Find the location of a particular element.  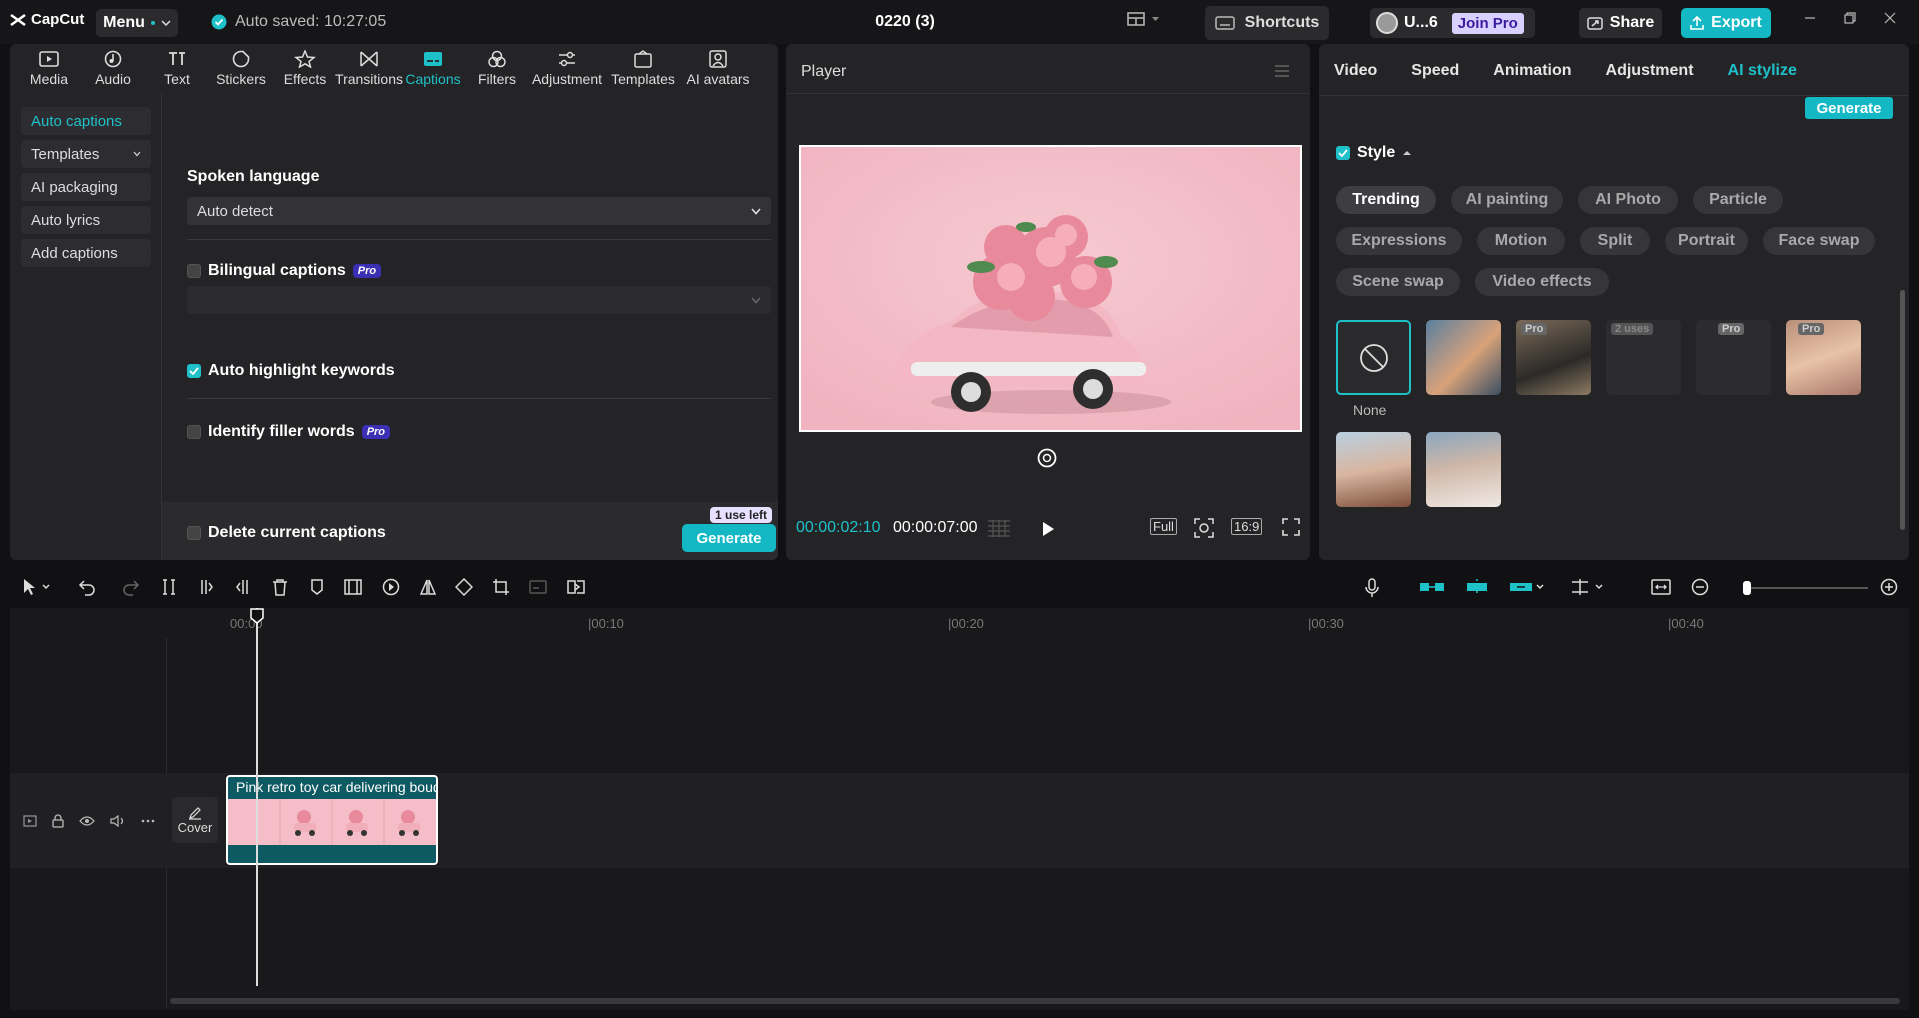

playhead is located at coordinates (257, 797).